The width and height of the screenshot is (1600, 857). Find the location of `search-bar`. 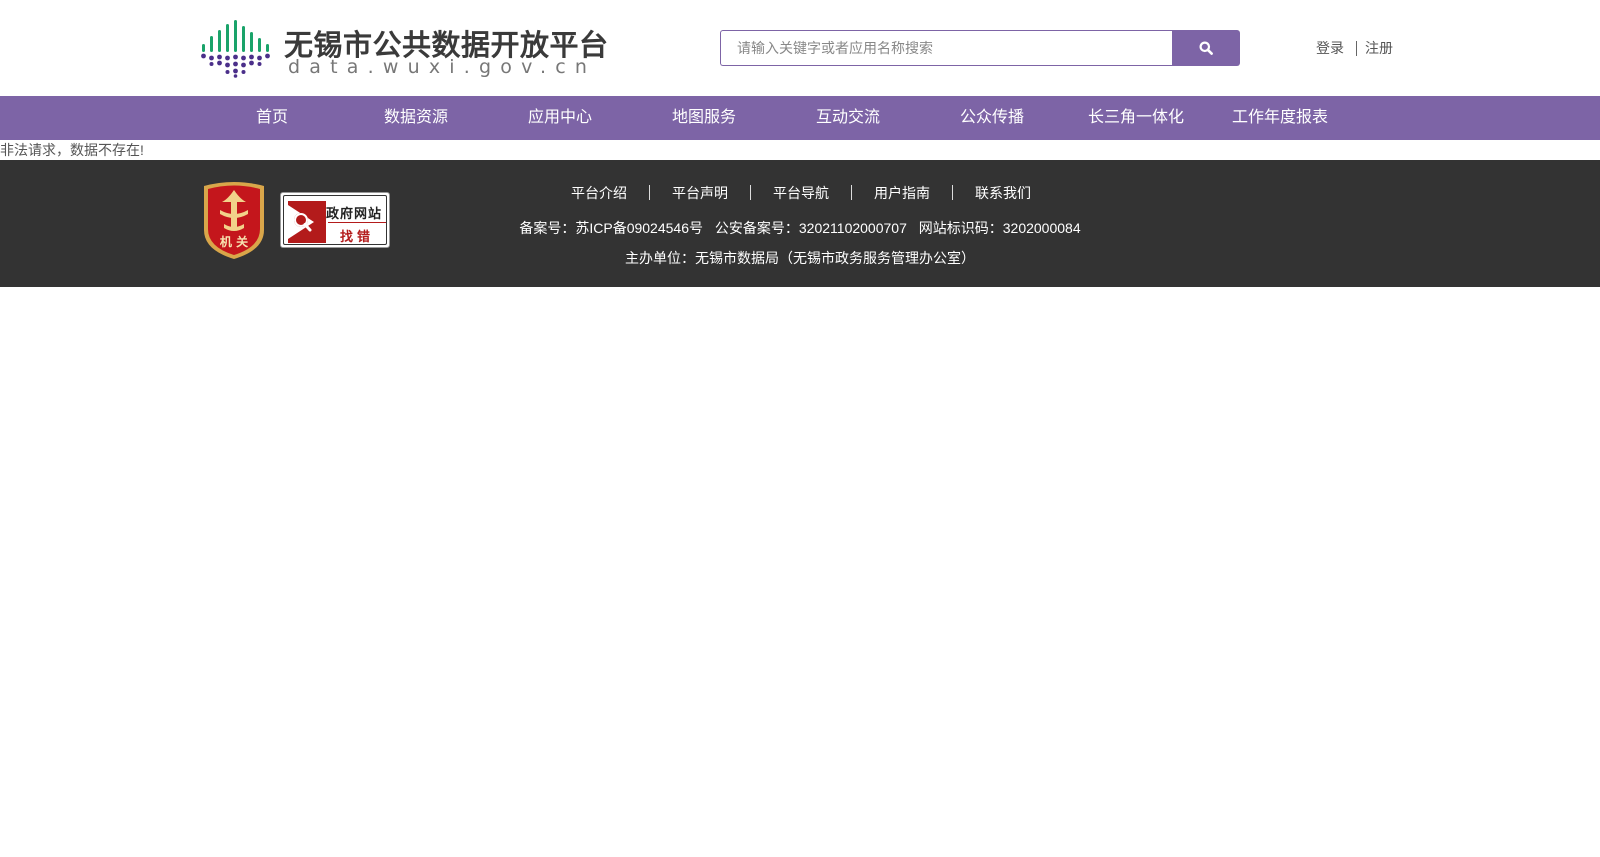

search-bar is located at coordinates (980, 48).